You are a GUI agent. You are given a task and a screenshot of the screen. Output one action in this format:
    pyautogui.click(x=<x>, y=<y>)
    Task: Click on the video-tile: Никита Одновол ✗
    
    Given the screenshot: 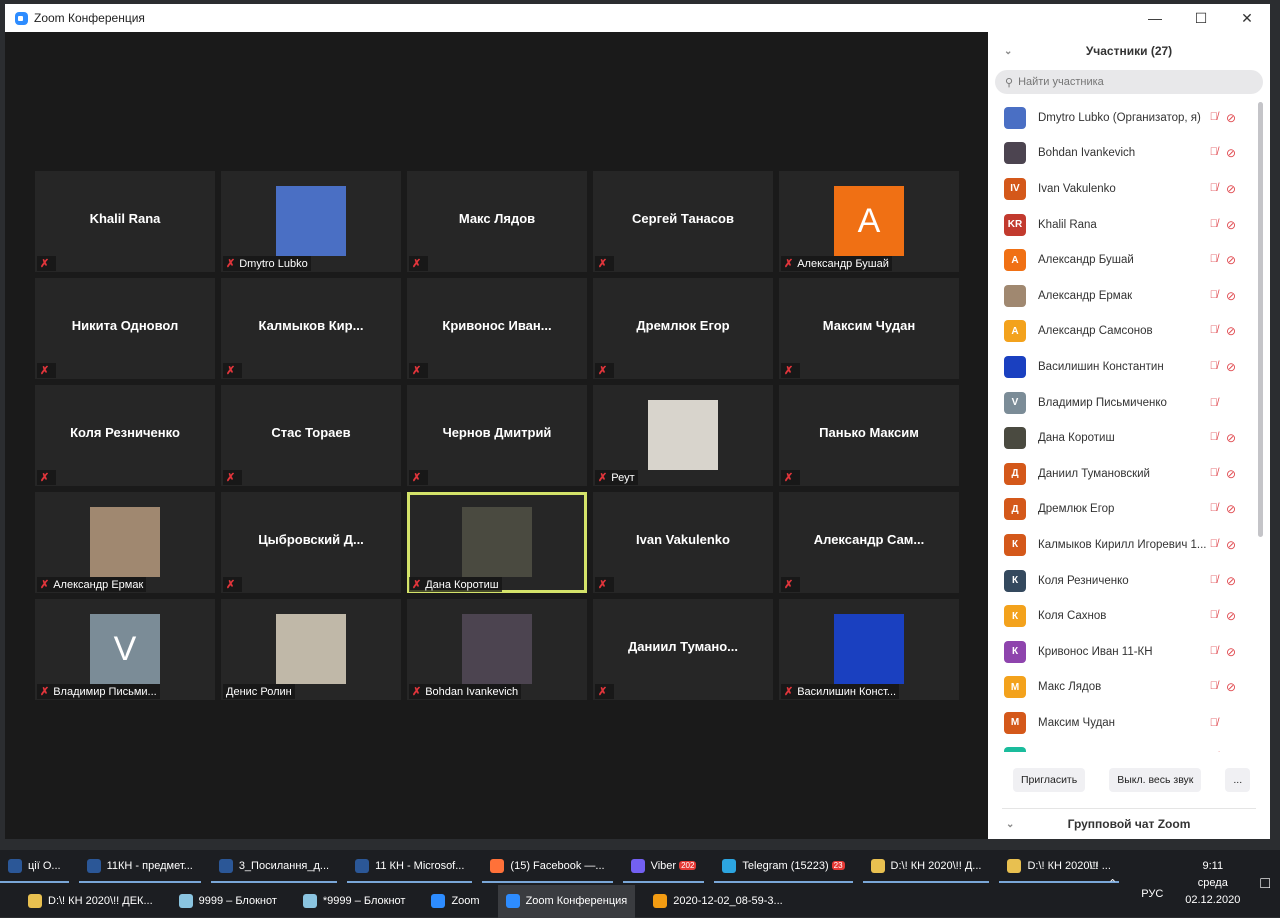 What is the action you would take?
    pyautogui.click(x=125, y=328)
    